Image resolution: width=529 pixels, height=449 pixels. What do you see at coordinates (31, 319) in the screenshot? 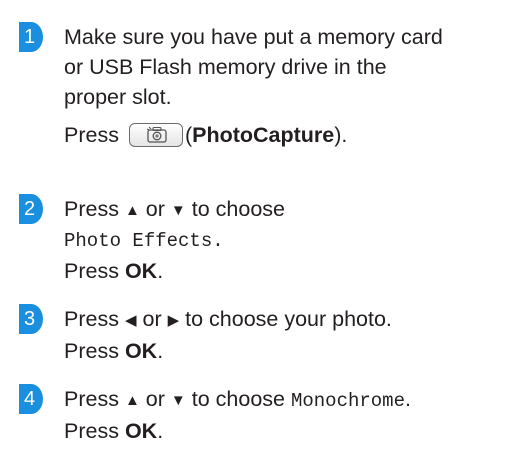
I see `step-number-badge: 3` at bounding box center [31, 319].